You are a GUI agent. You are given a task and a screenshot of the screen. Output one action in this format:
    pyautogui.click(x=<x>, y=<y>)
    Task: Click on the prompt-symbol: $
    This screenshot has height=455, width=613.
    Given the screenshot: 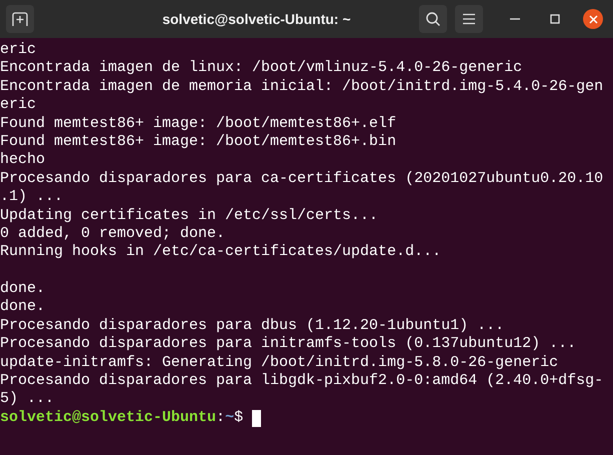 What is the action you would take?
    pyautogui.click(x=239, y=418)
    